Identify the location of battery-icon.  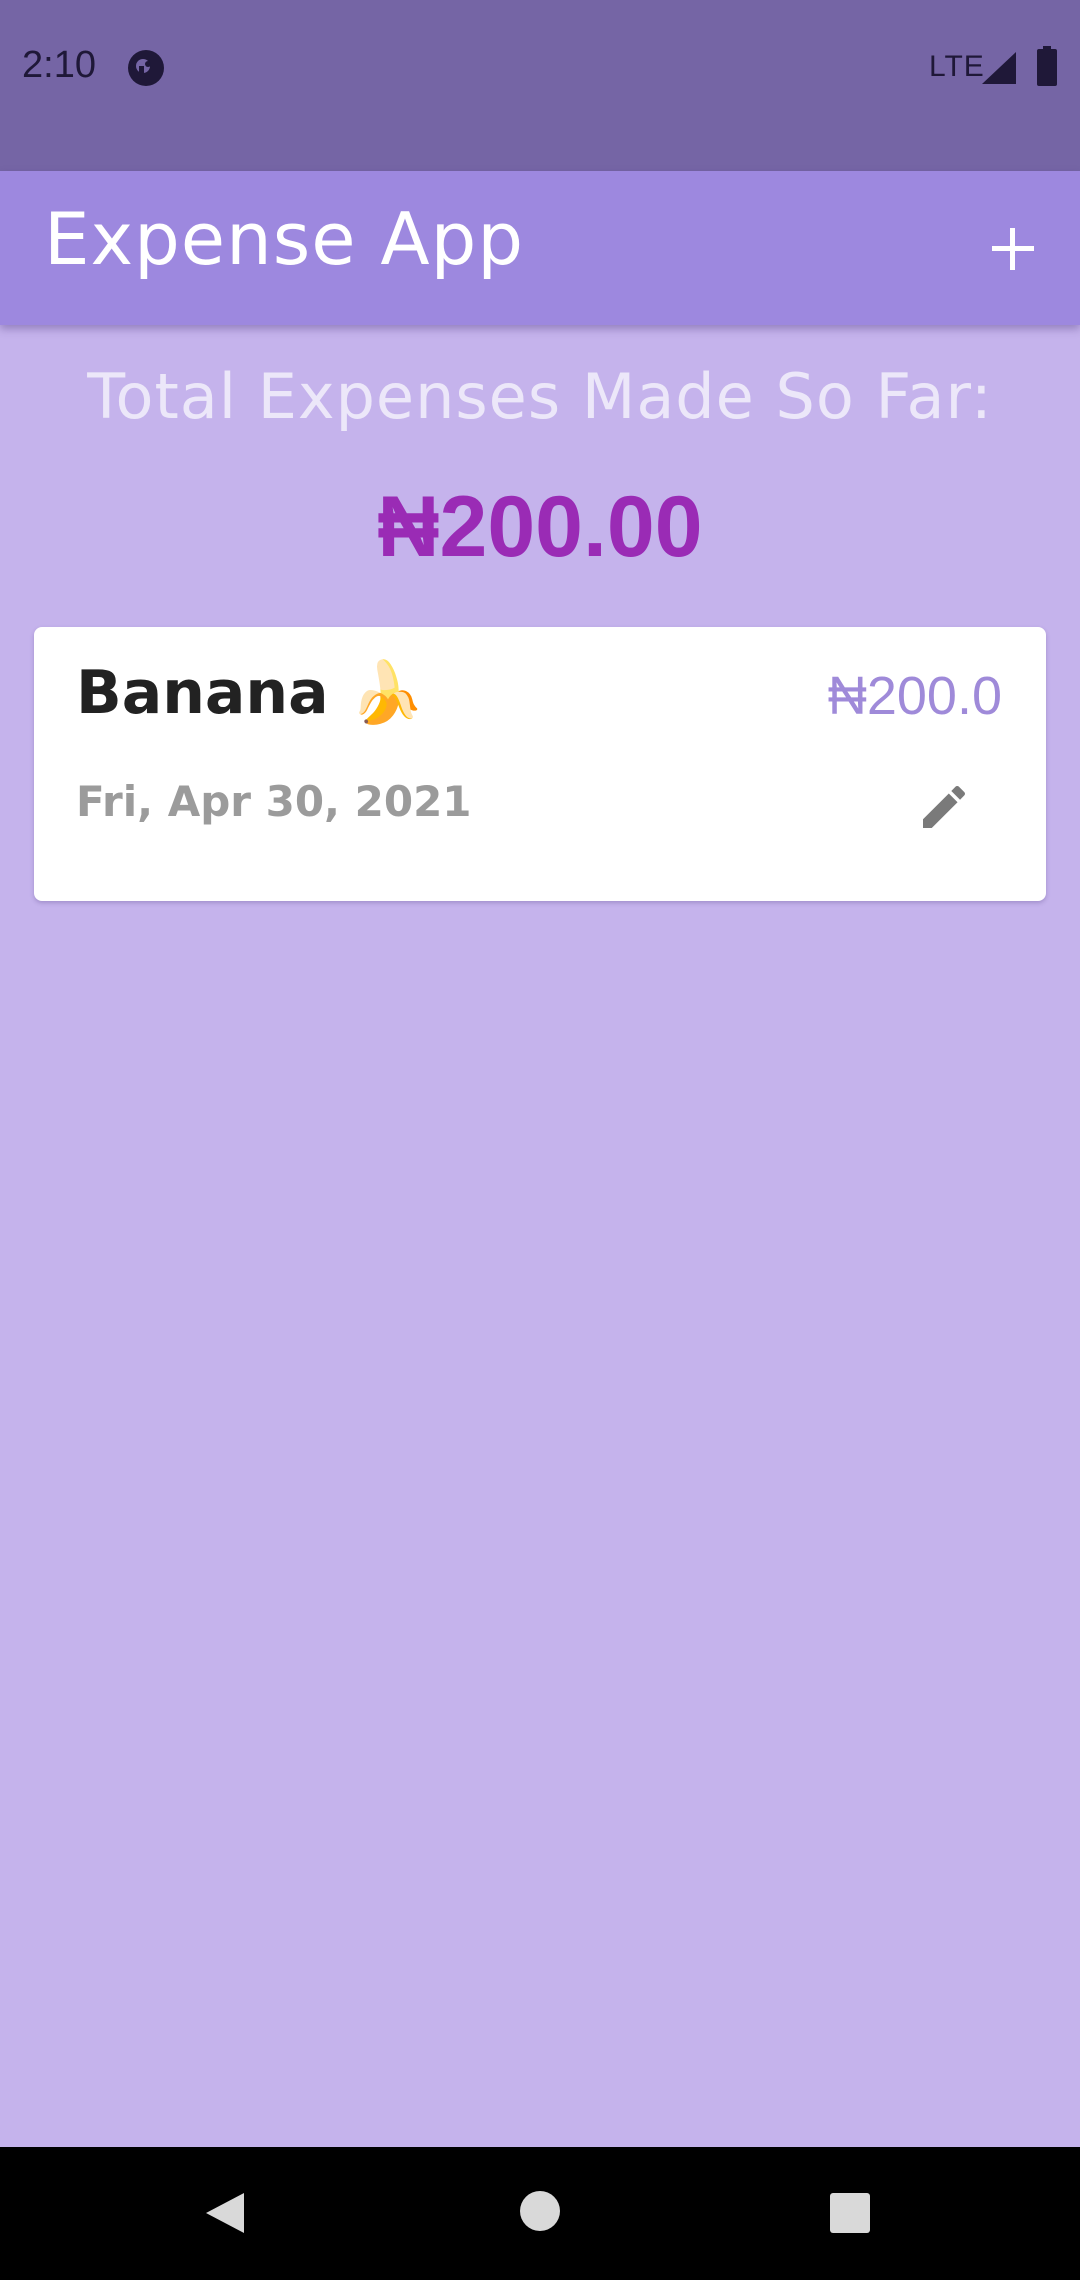
(1047, 66).